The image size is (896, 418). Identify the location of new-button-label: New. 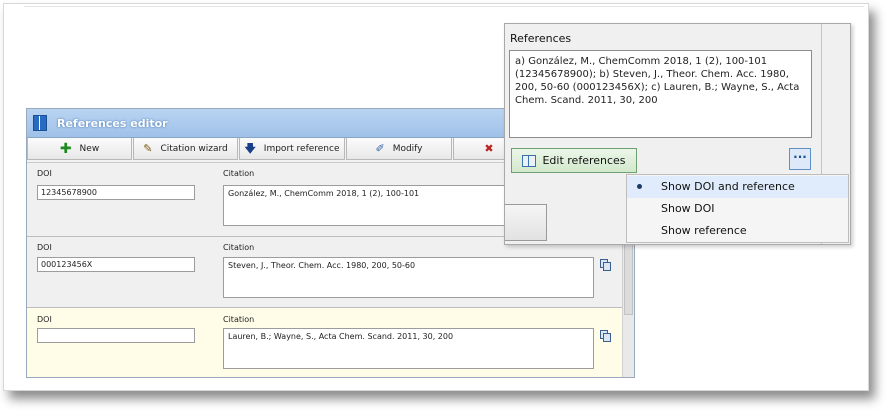
(89, 148).